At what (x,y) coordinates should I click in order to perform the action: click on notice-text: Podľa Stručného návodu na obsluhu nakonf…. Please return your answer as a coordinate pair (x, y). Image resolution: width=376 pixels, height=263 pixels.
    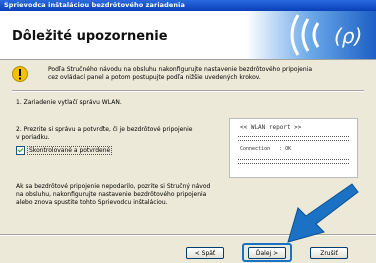
    Looking at the image, I should click on (208, 74).